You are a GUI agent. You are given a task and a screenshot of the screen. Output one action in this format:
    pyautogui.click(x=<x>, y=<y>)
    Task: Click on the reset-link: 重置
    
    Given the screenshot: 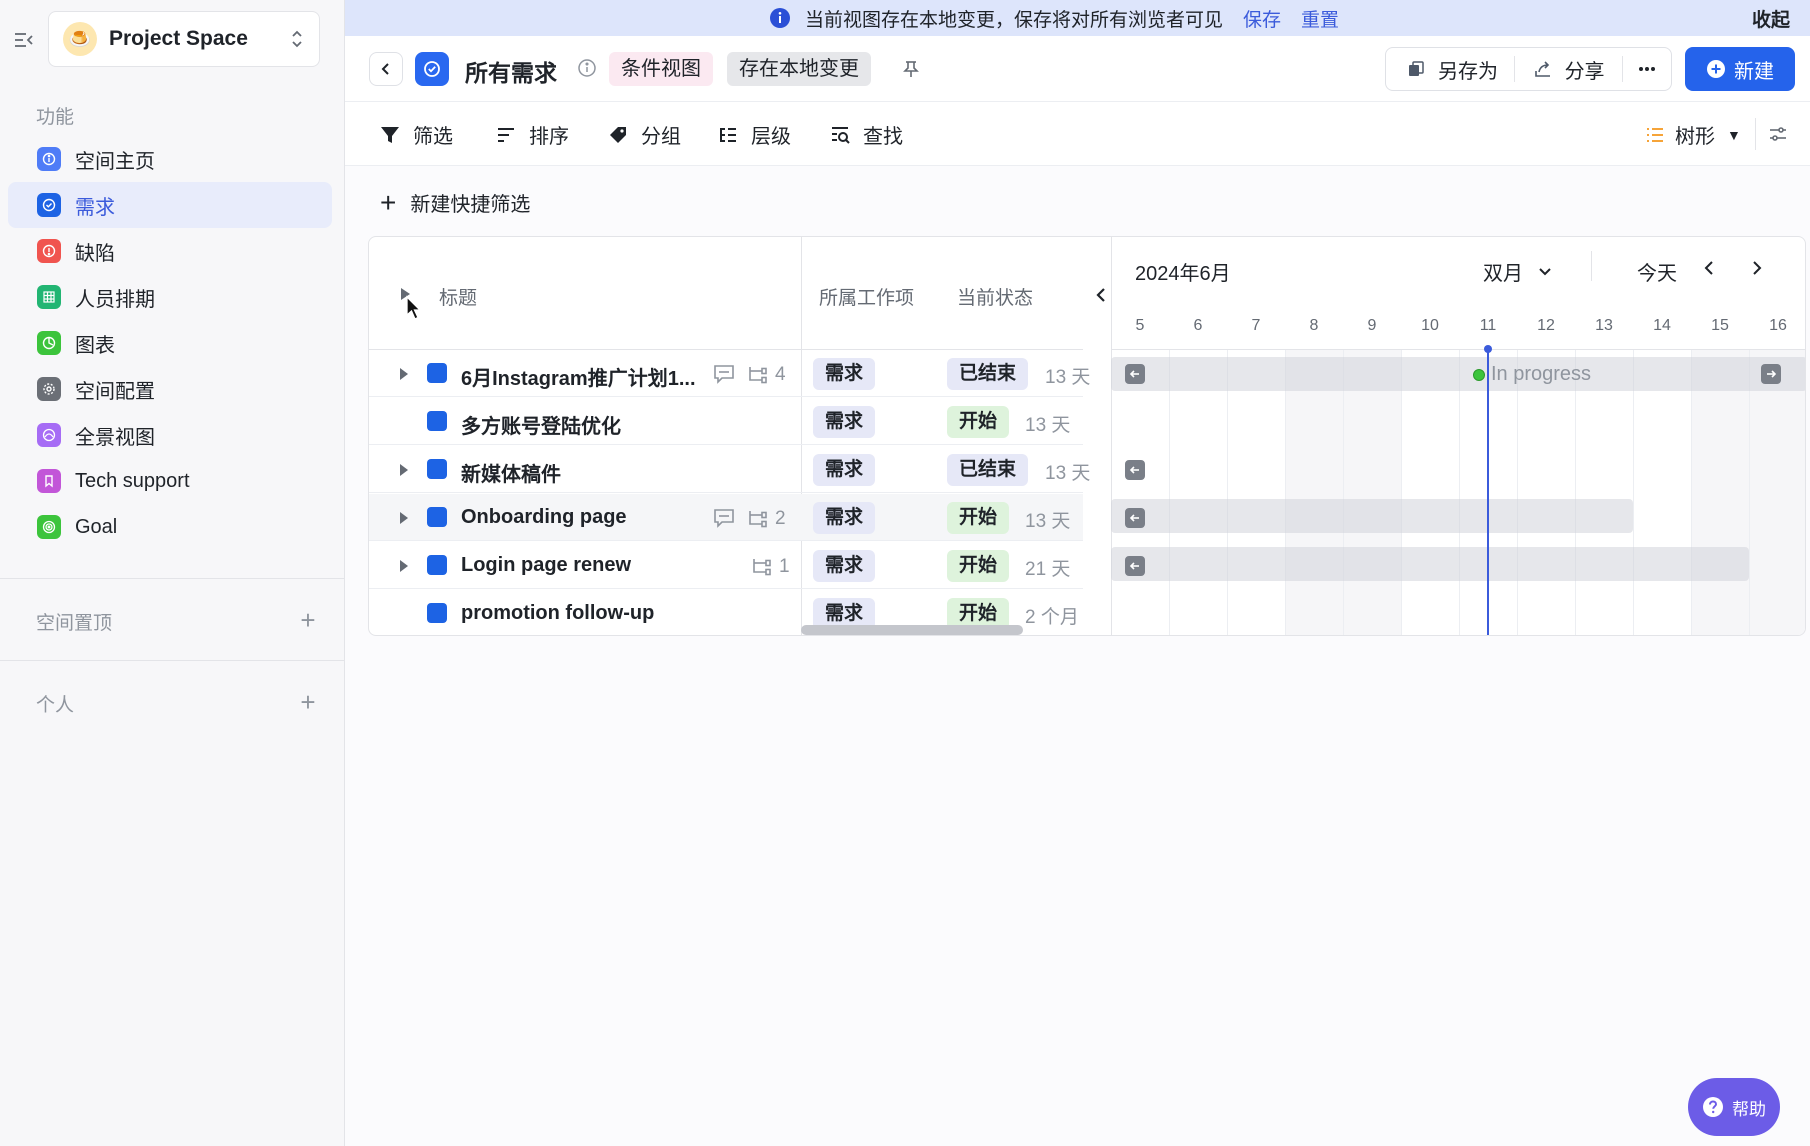 What is the action you would take?
    pyautogui.click(x=1320, y=18)
    